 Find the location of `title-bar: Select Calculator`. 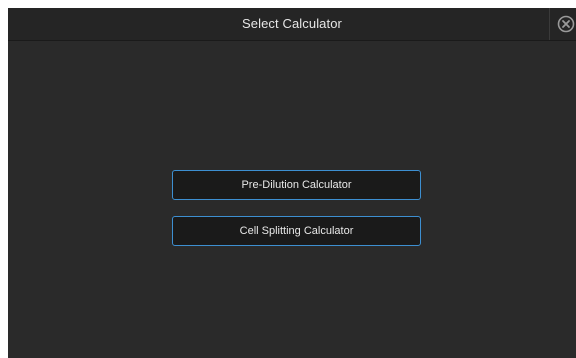

title-bar: Select Calculator is located at coordinates (292, 24).